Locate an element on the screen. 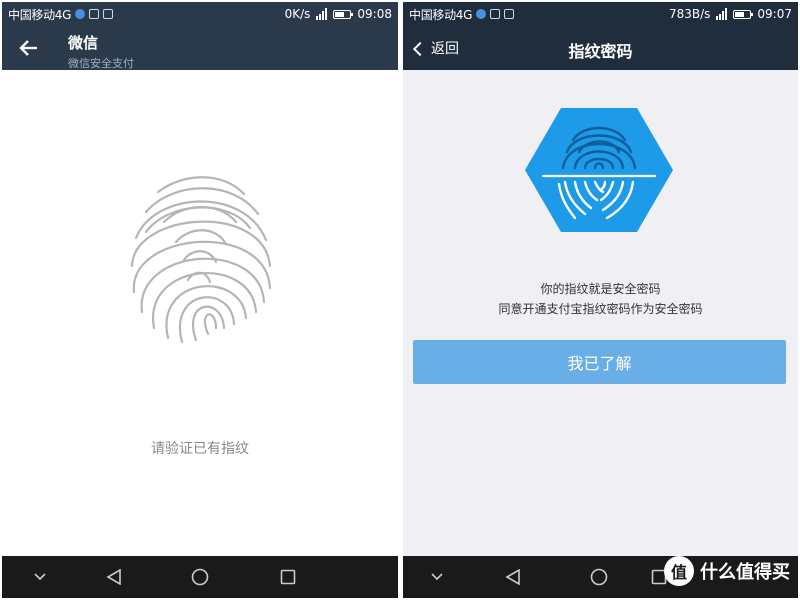 The image size is (800, 600). info-line-1: 你的指纹就是安全密码 is located at coordinates (600, 289).